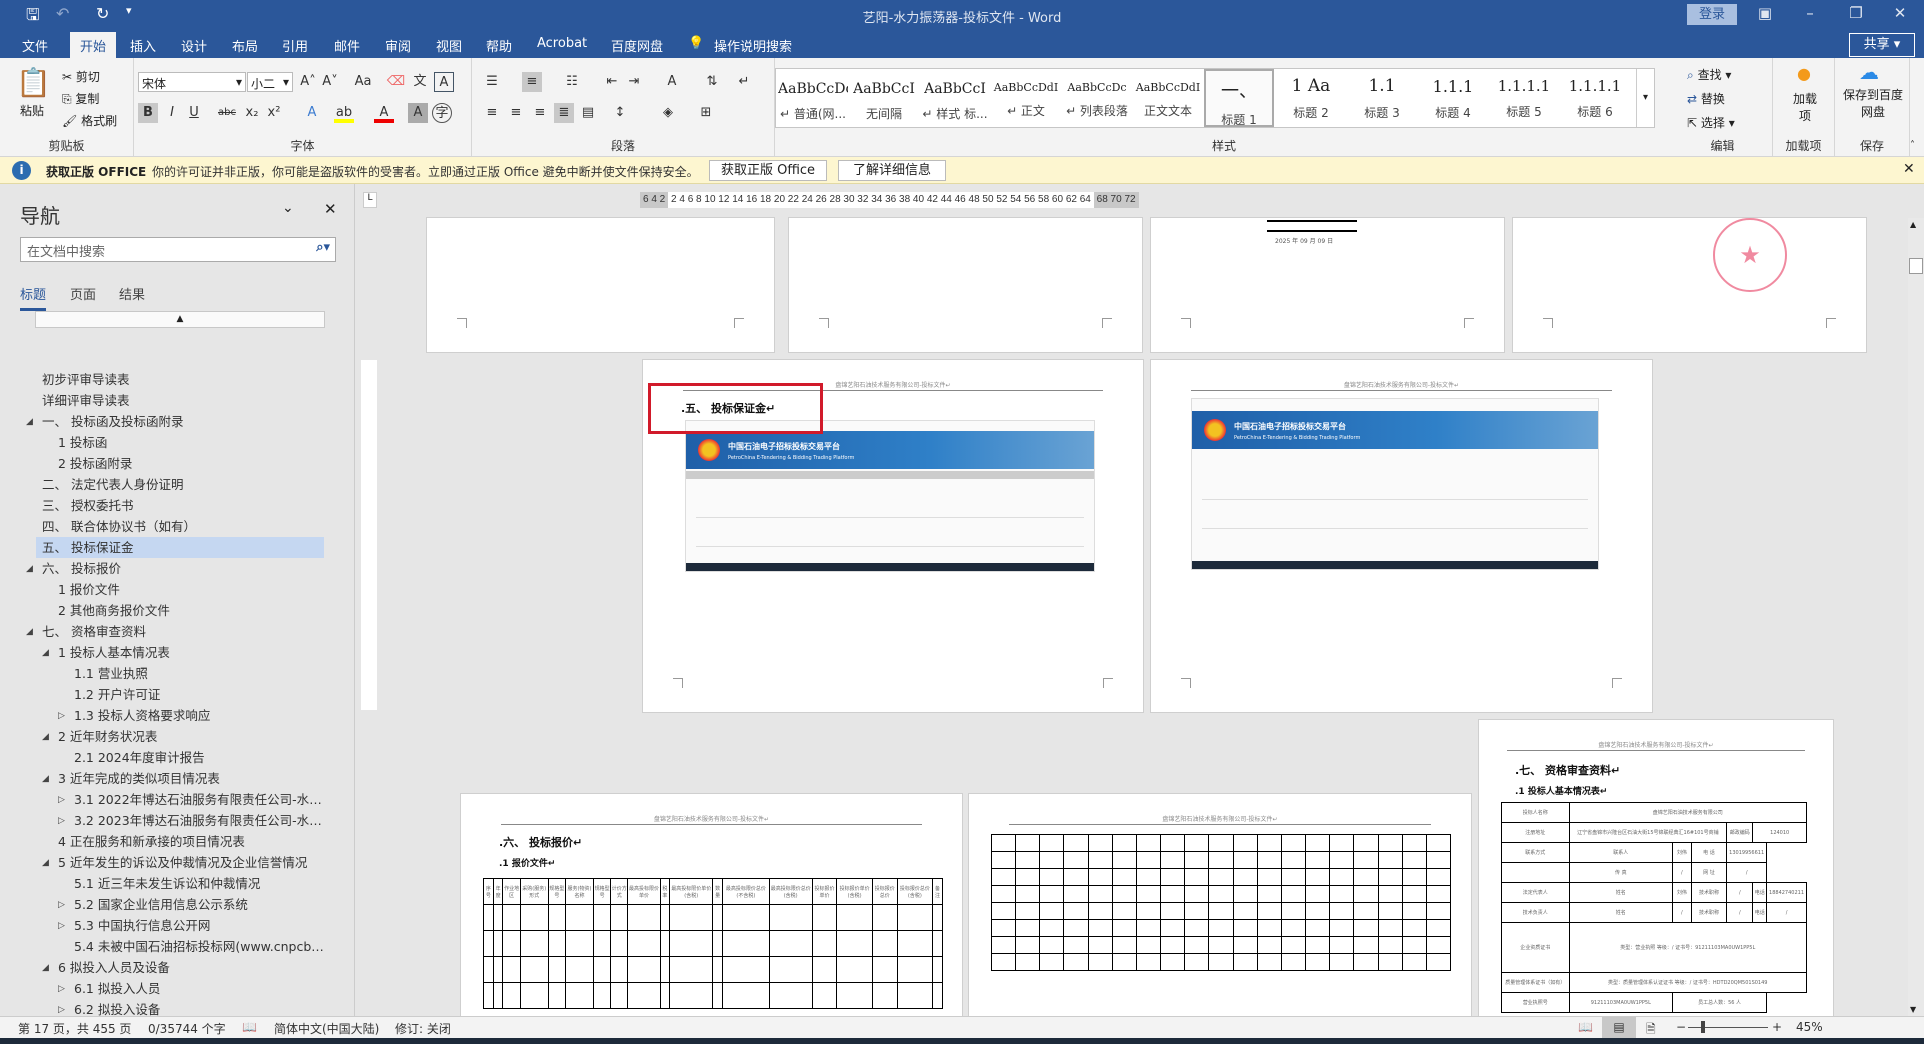 Image resolution: width=1924 pixels, height=1044 pixels. What do you see at coordinates (180, 463) in the screenshot?
I see `nav-heading-item: 2 投标函附录` at bounding box center [180, 463].